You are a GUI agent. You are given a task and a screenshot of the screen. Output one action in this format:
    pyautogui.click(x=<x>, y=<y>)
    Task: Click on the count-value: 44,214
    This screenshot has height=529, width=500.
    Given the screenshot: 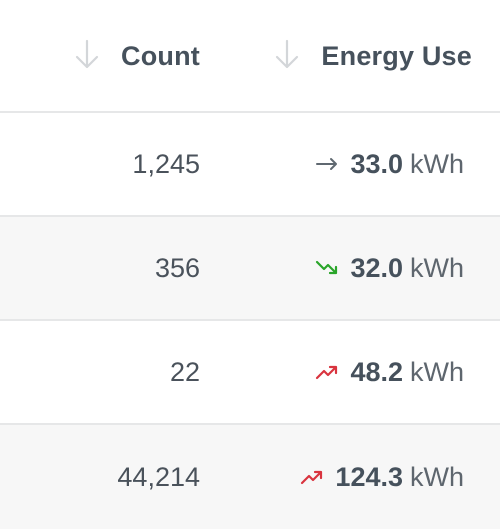 What is the action you would take?
    pyautogui.click(x=158, y=476)
    